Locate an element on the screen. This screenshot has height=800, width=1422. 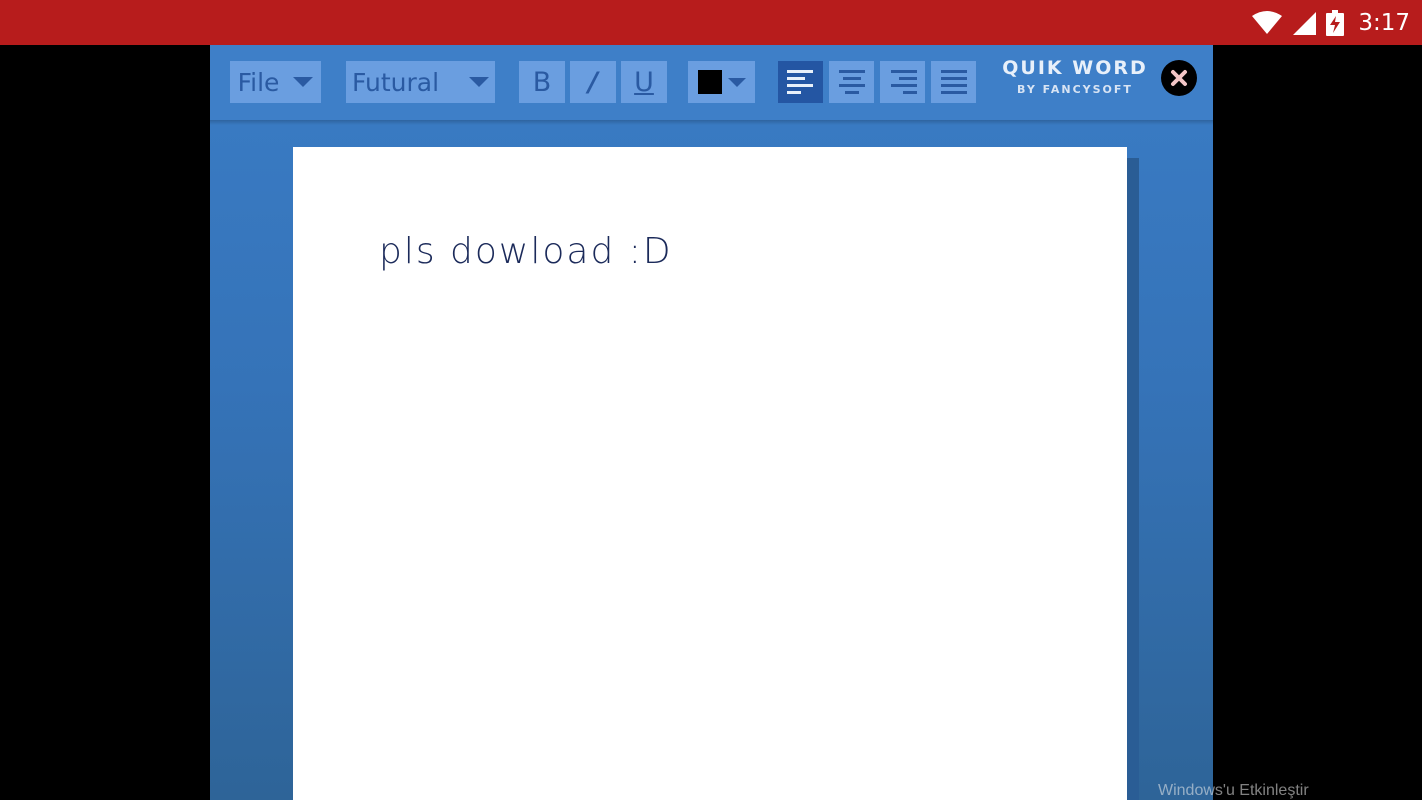
close-icon is located at coordinates (1179, 78).